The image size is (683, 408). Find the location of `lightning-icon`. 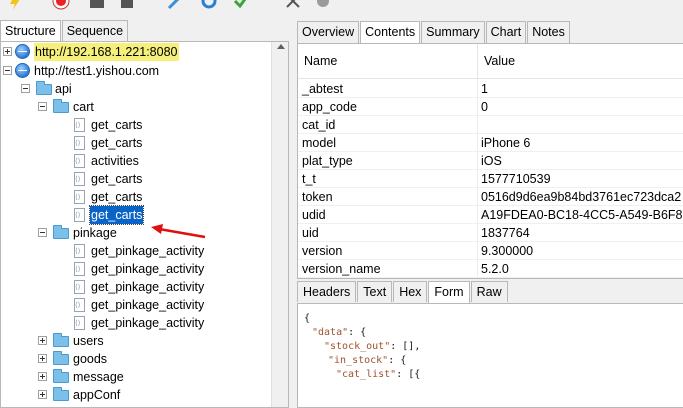

lightning-icon is located at coordinates (15, 5).